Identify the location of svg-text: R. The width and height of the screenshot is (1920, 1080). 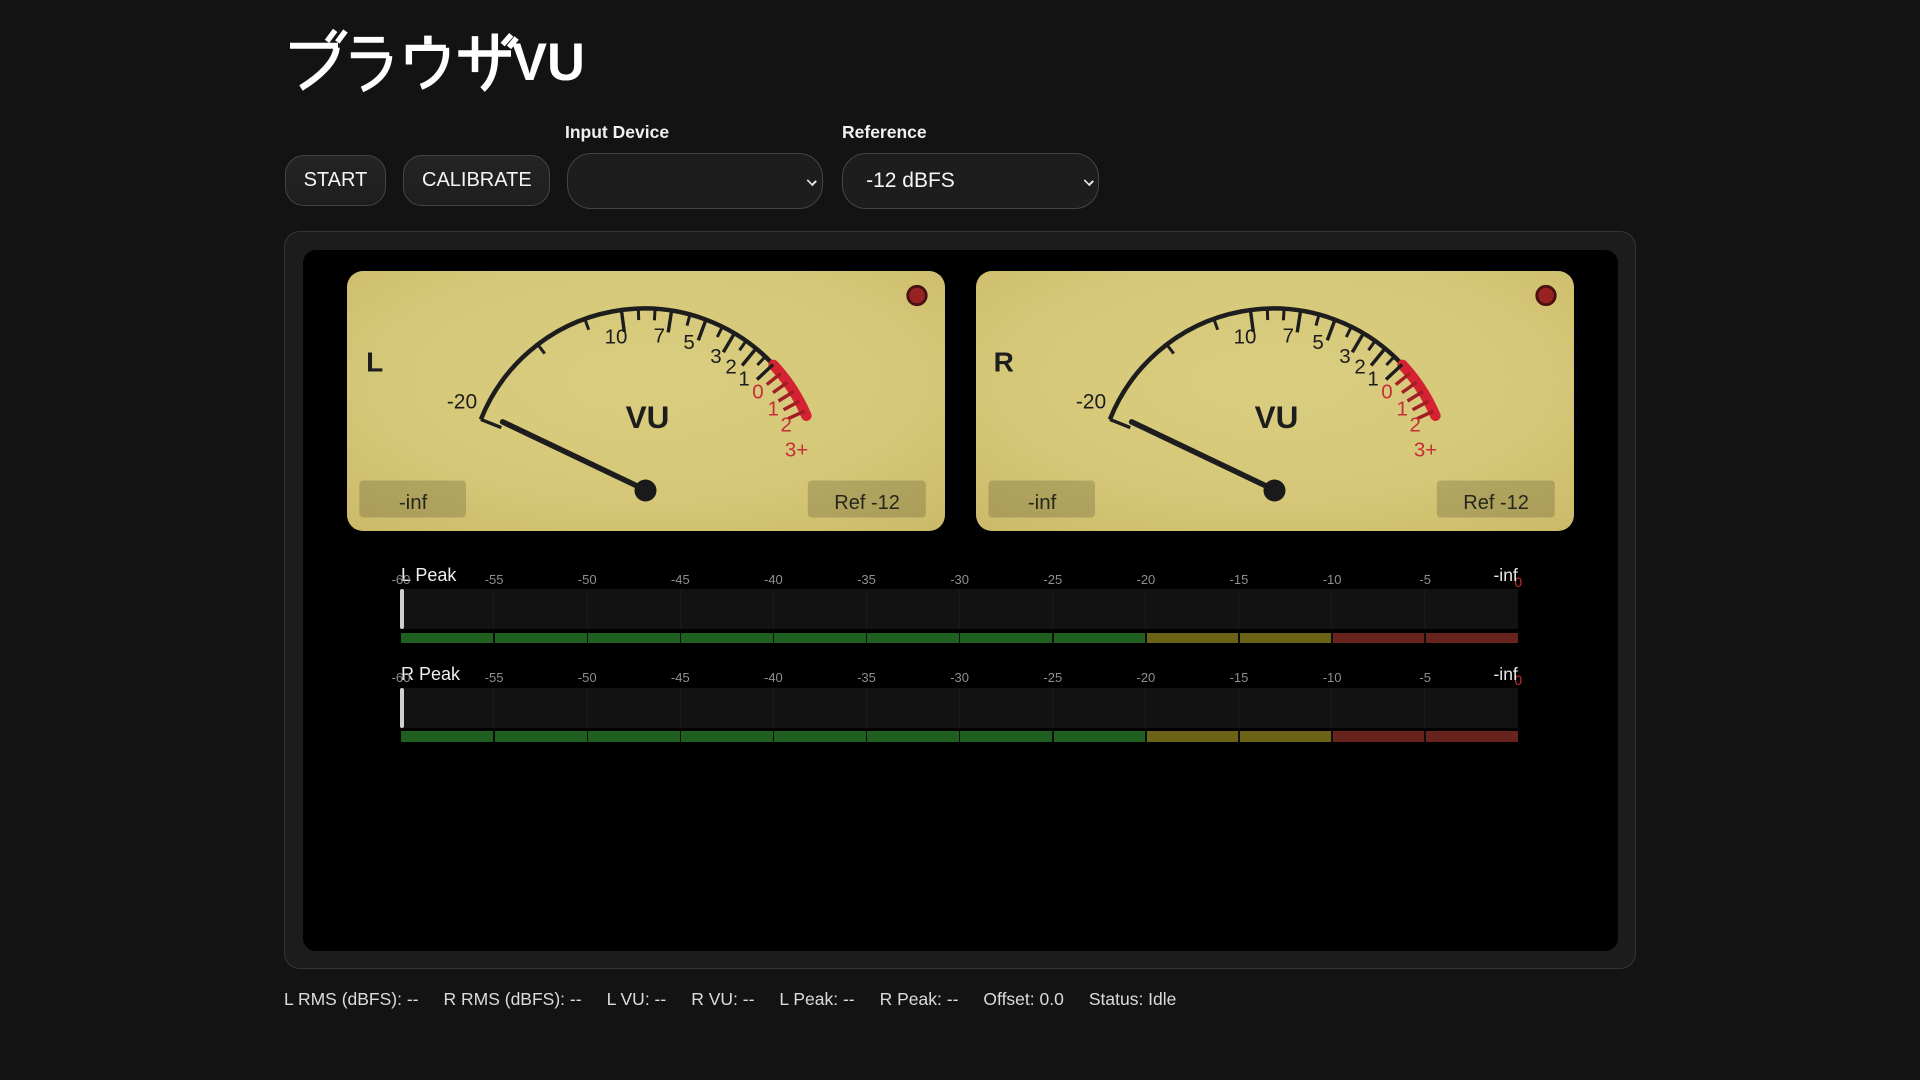
(1003, 362).